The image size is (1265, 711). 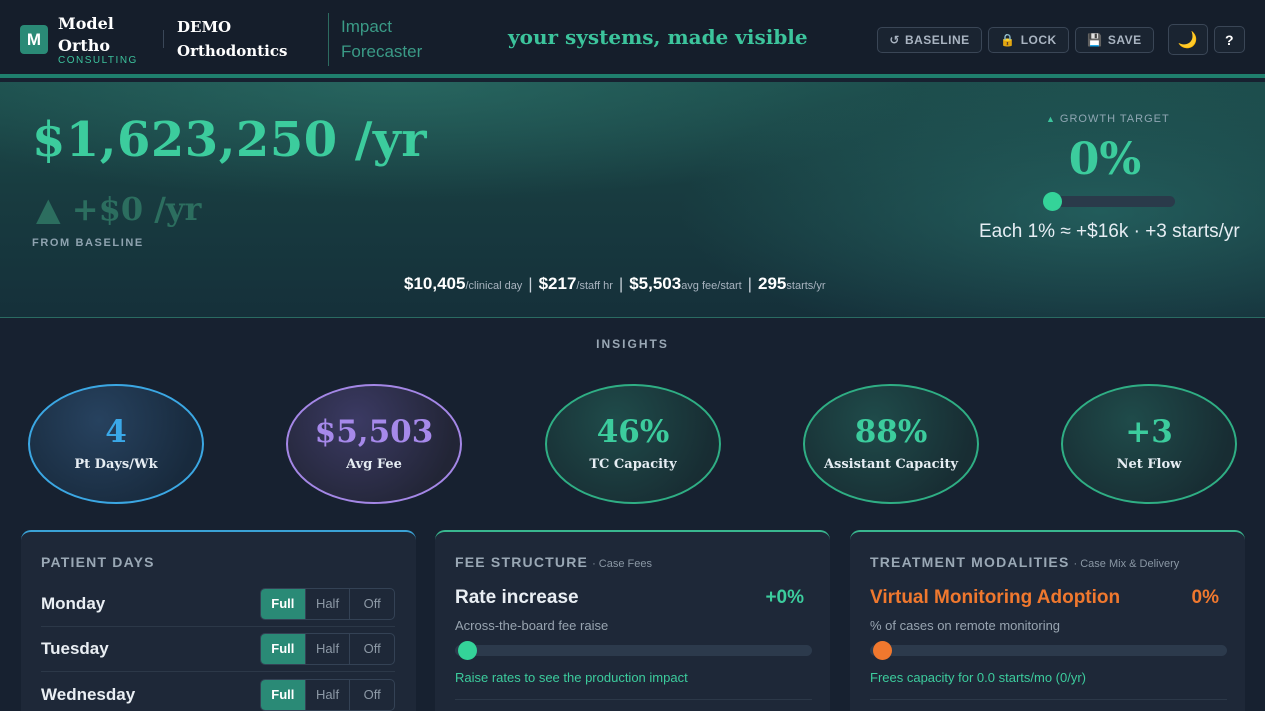 I want to click on card-subtitle: · Case Fees, so click(x=622, y=564).